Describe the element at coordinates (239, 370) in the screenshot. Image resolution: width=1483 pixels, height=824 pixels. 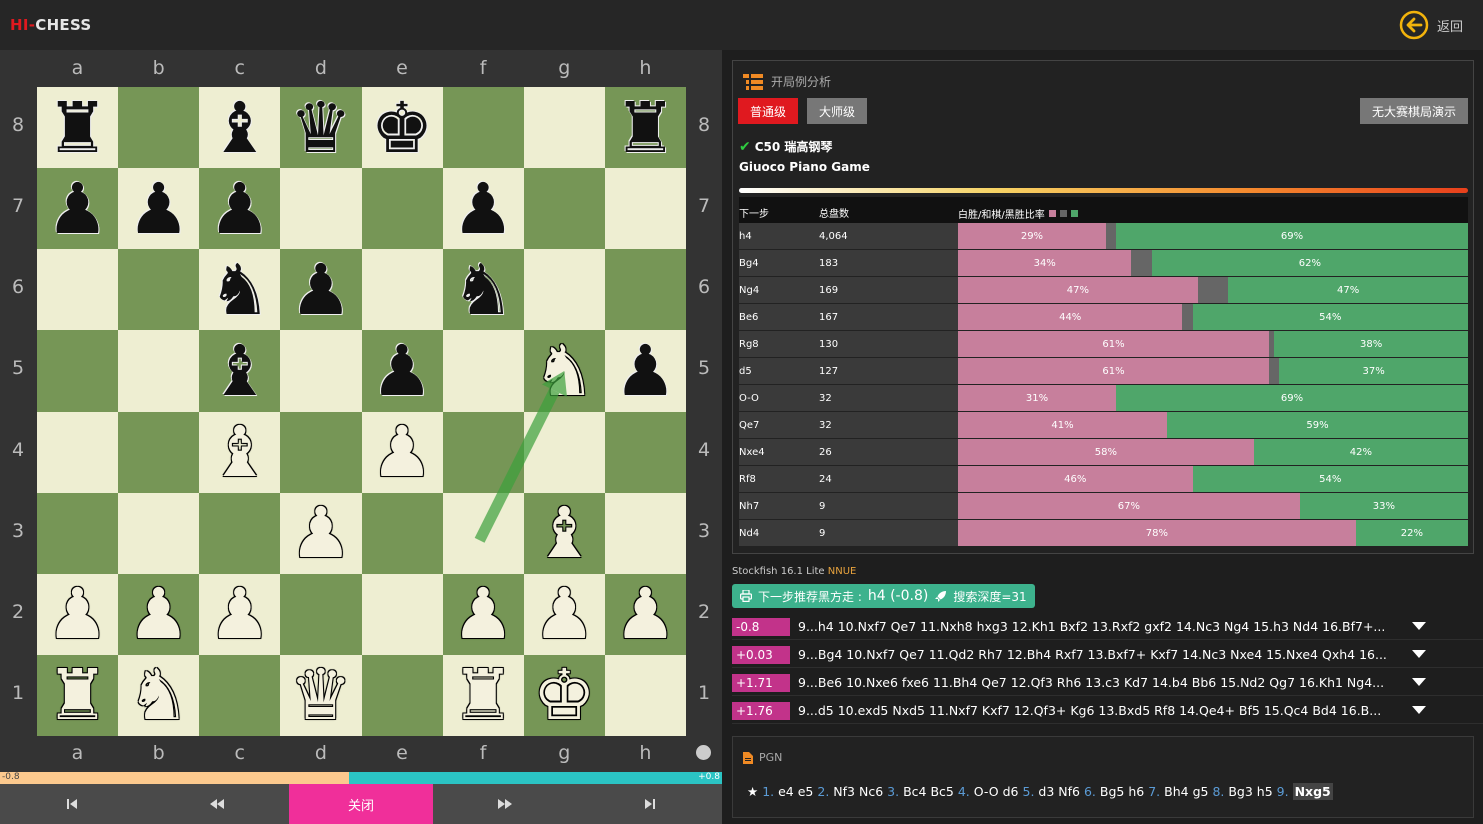
I see `black-bishop-c5: ♝` at that location.